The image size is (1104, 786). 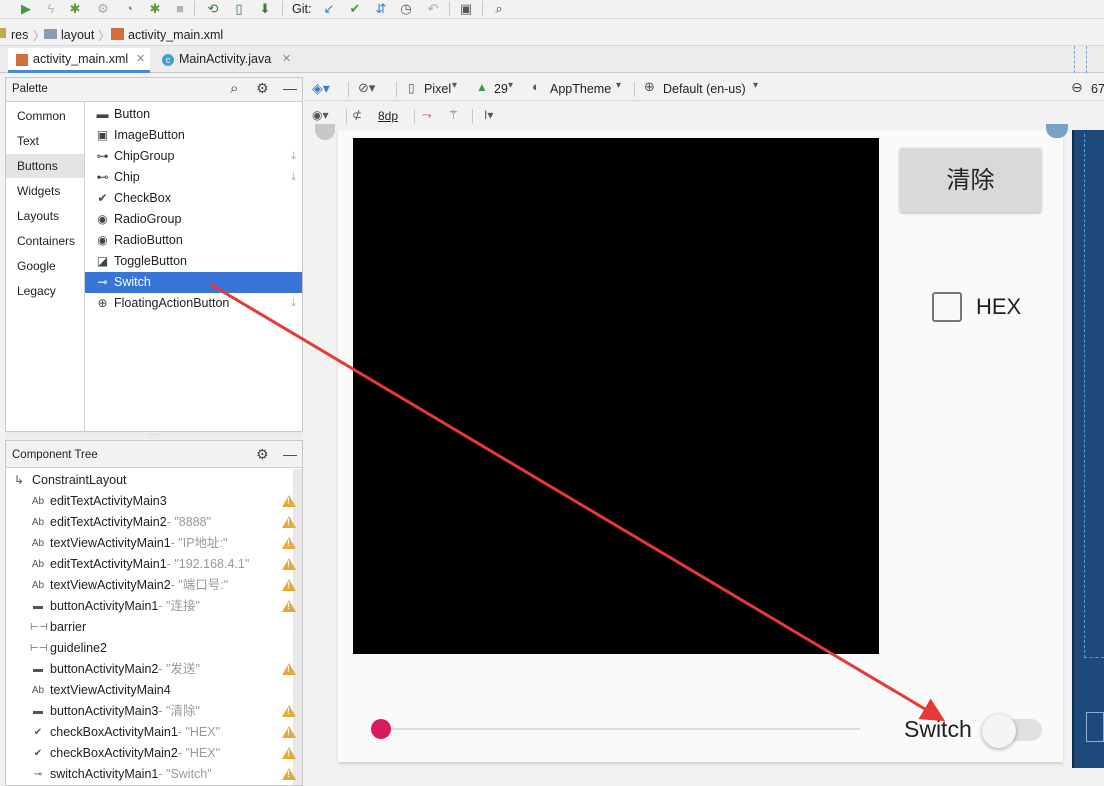 I want to click on seekbar-track, so click(x=620, y=729).